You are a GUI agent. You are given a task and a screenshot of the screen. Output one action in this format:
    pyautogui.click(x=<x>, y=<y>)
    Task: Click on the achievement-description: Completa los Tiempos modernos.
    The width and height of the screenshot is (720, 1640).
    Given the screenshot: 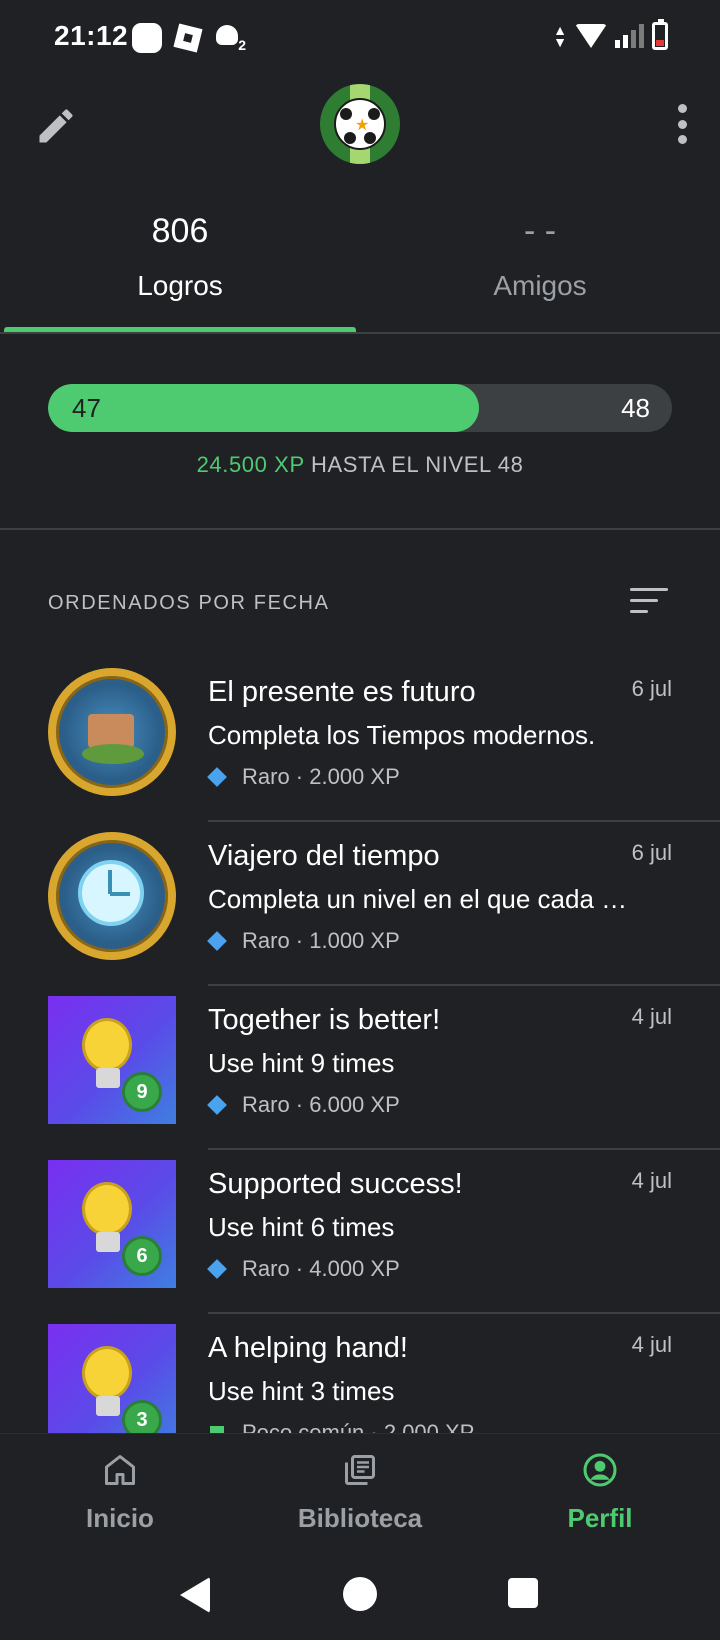 What is the action you would take?
    pyautogui.click(x=402, y=735)
    